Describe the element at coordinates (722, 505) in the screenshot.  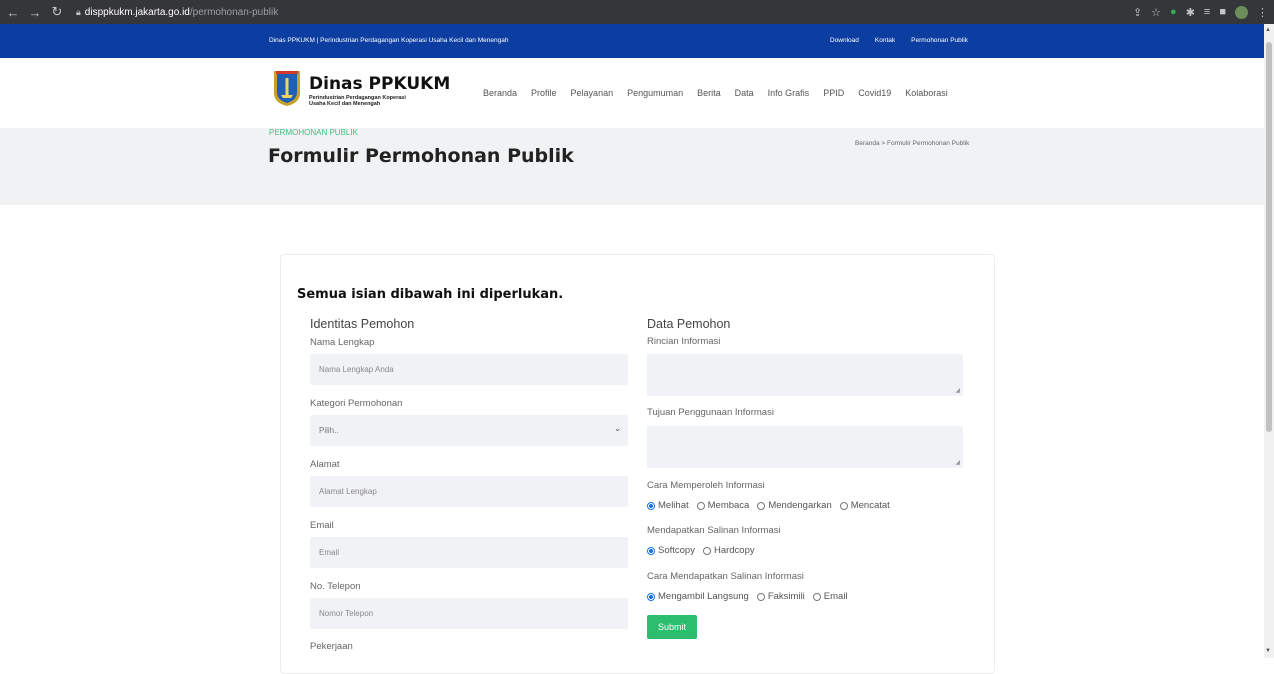
I see `radio-membaca: Membaca` at that location.